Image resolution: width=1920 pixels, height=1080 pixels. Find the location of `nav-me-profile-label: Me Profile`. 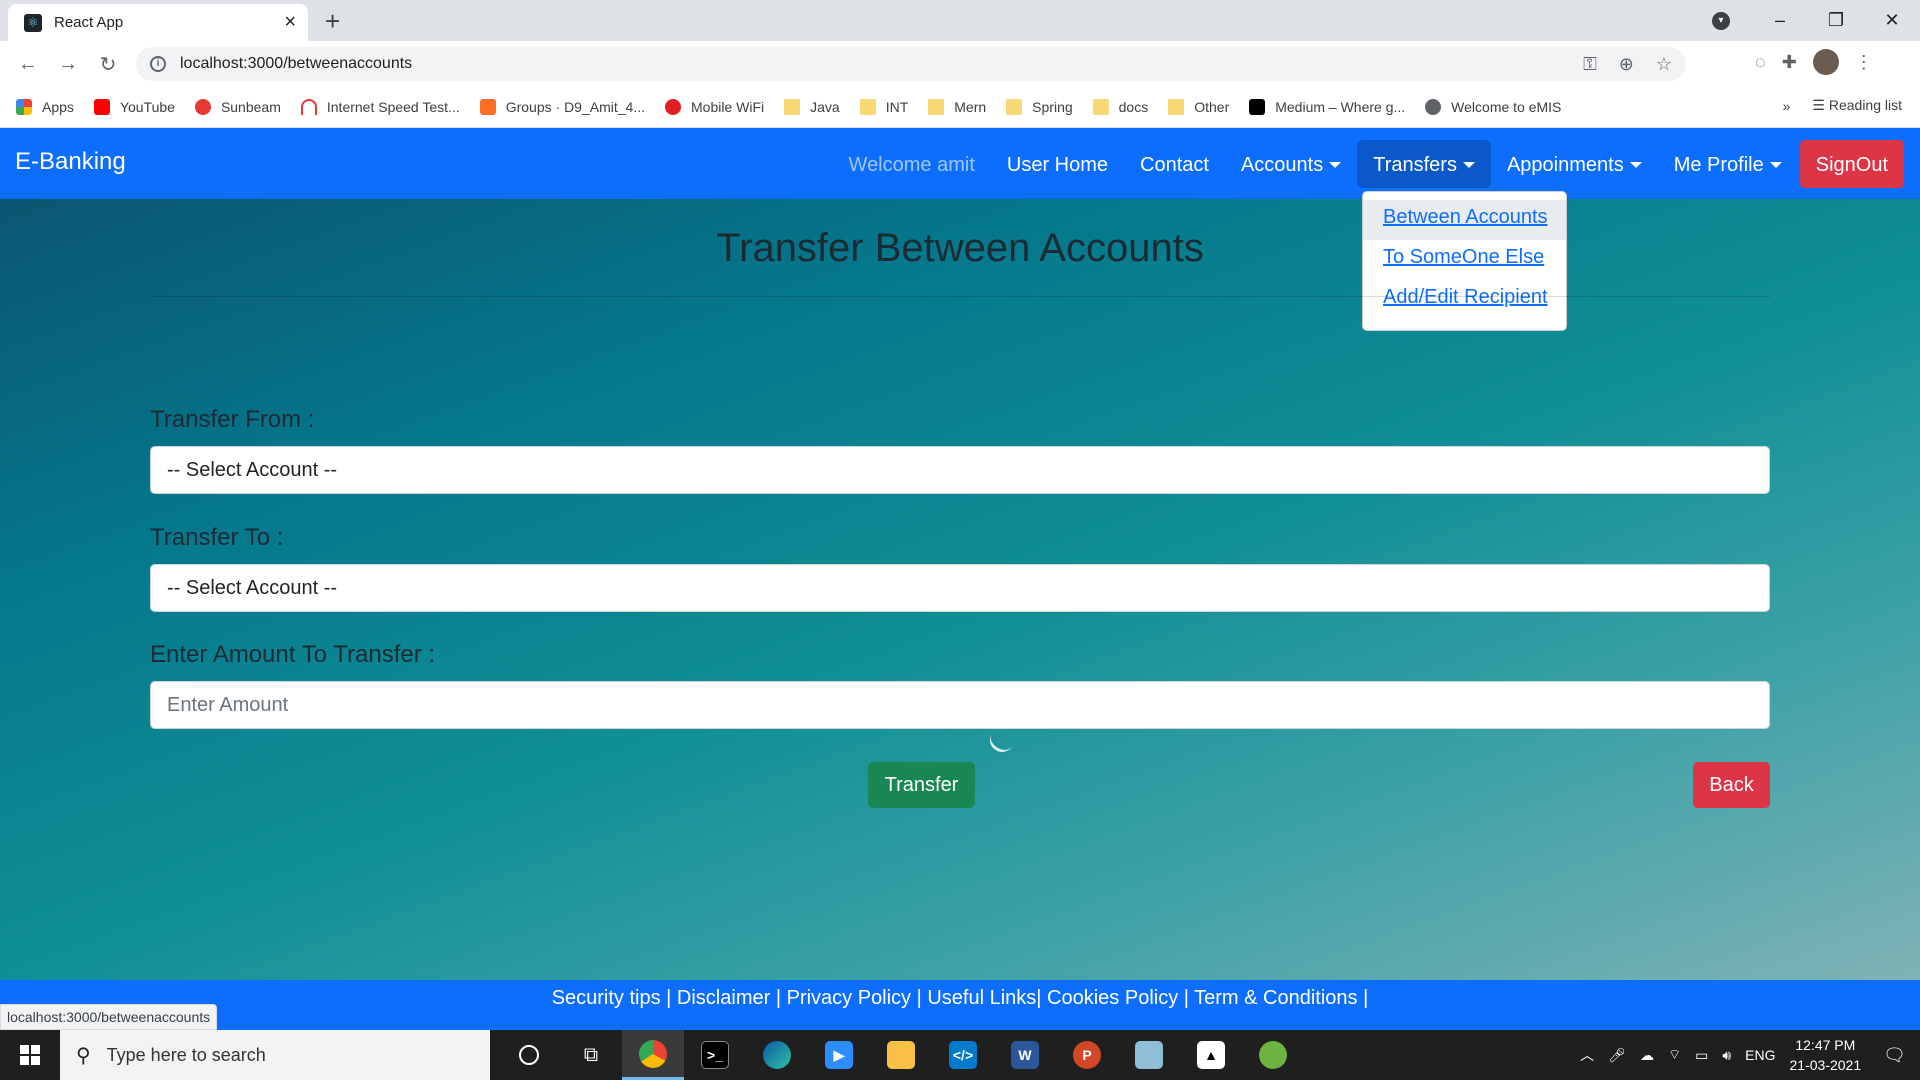

nav-me-profile-label: Me Profile is located at coordinates (1718, 164).